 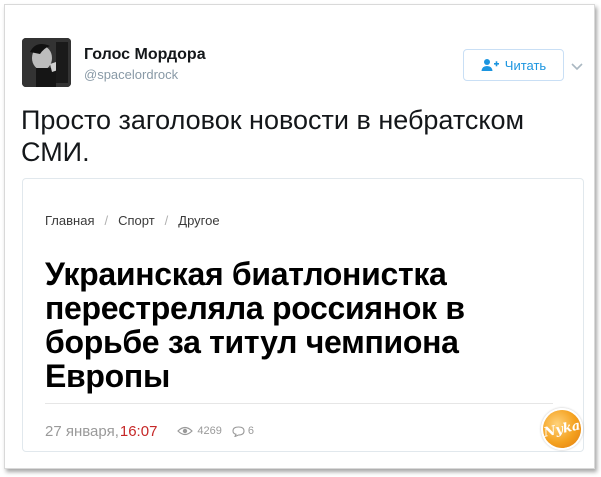 I want to click on display-name: Голос Мордора, so click(x=145, y=55).